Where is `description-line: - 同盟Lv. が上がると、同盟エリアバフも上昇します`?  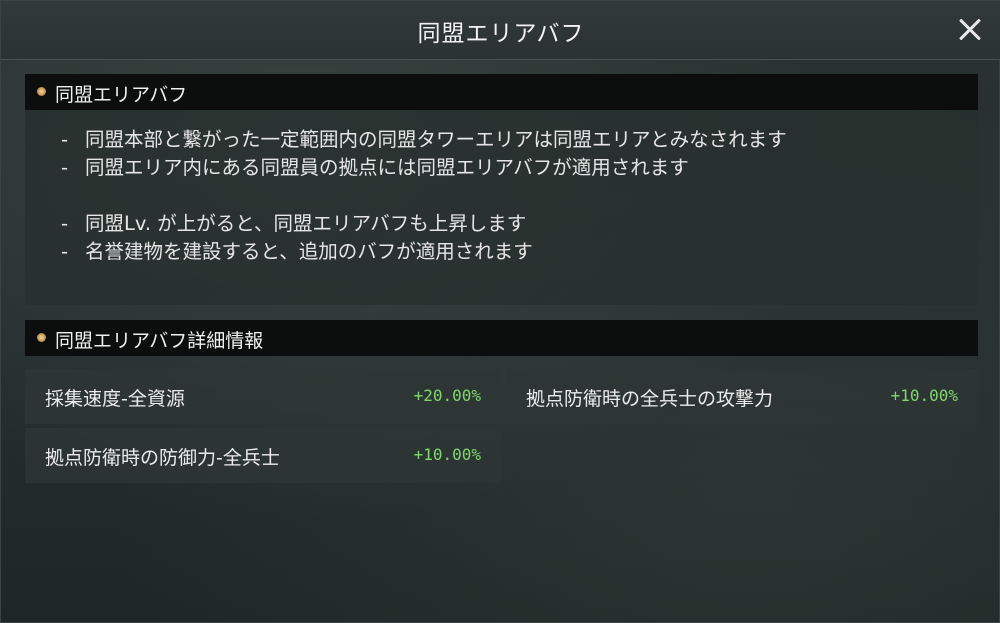 description-line: - 同盟Lv. が上がると、同盟エリアバフも上昇します is located at coordinates (294, 223).